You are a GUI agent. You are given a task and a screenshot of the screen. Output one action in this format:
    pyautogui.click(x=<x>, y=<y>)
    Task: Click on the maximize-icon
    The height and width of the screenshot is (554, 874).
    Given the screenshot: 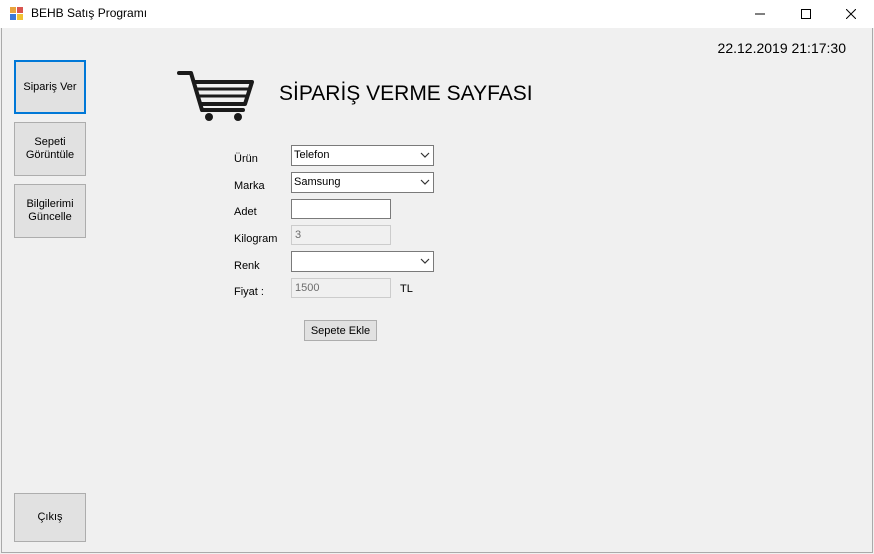 What is the action you would take?
    pyautogui.click(x=806, y=14)
    